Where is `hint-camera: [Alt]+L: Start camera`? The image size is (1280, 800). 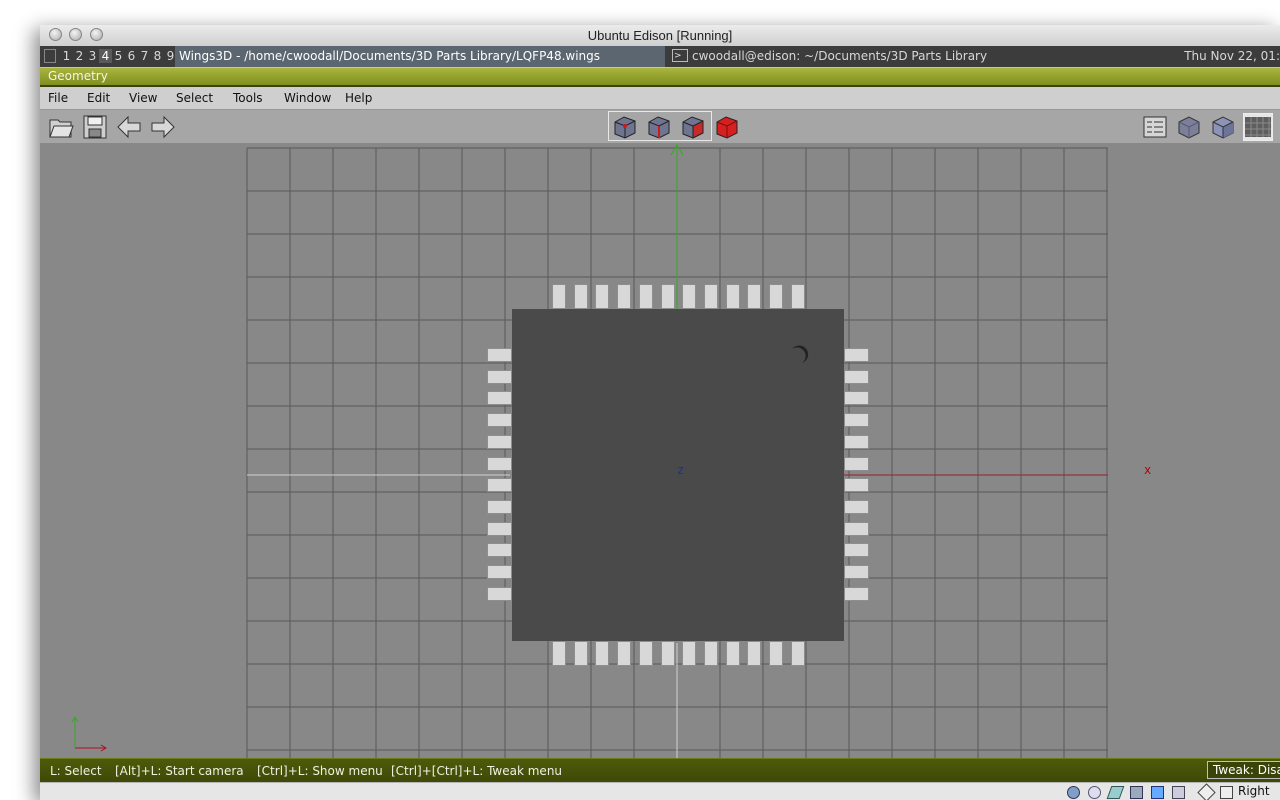 hint-camera: [Alt]+L: Start camera is located at coordinates (179, 771).